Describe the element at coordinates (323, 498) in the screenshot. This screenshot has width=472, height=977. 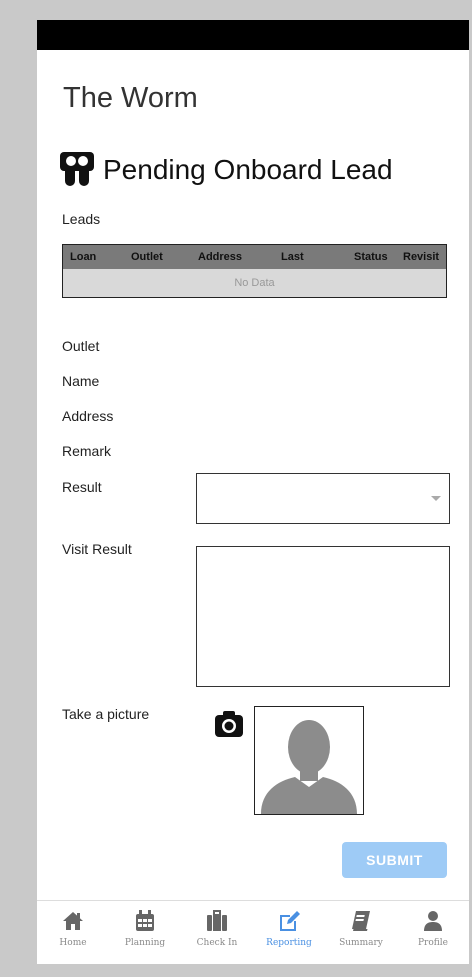
I see `result-select` at that location.